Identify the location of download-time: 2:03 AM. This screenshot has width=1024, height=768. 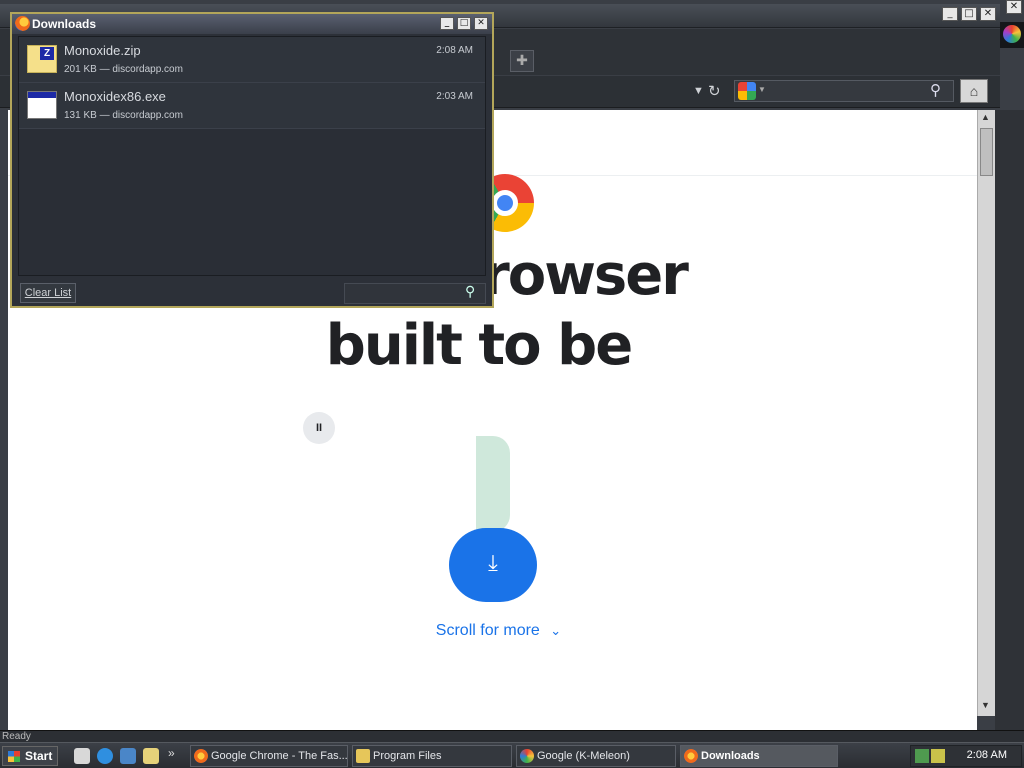
(454, 96).